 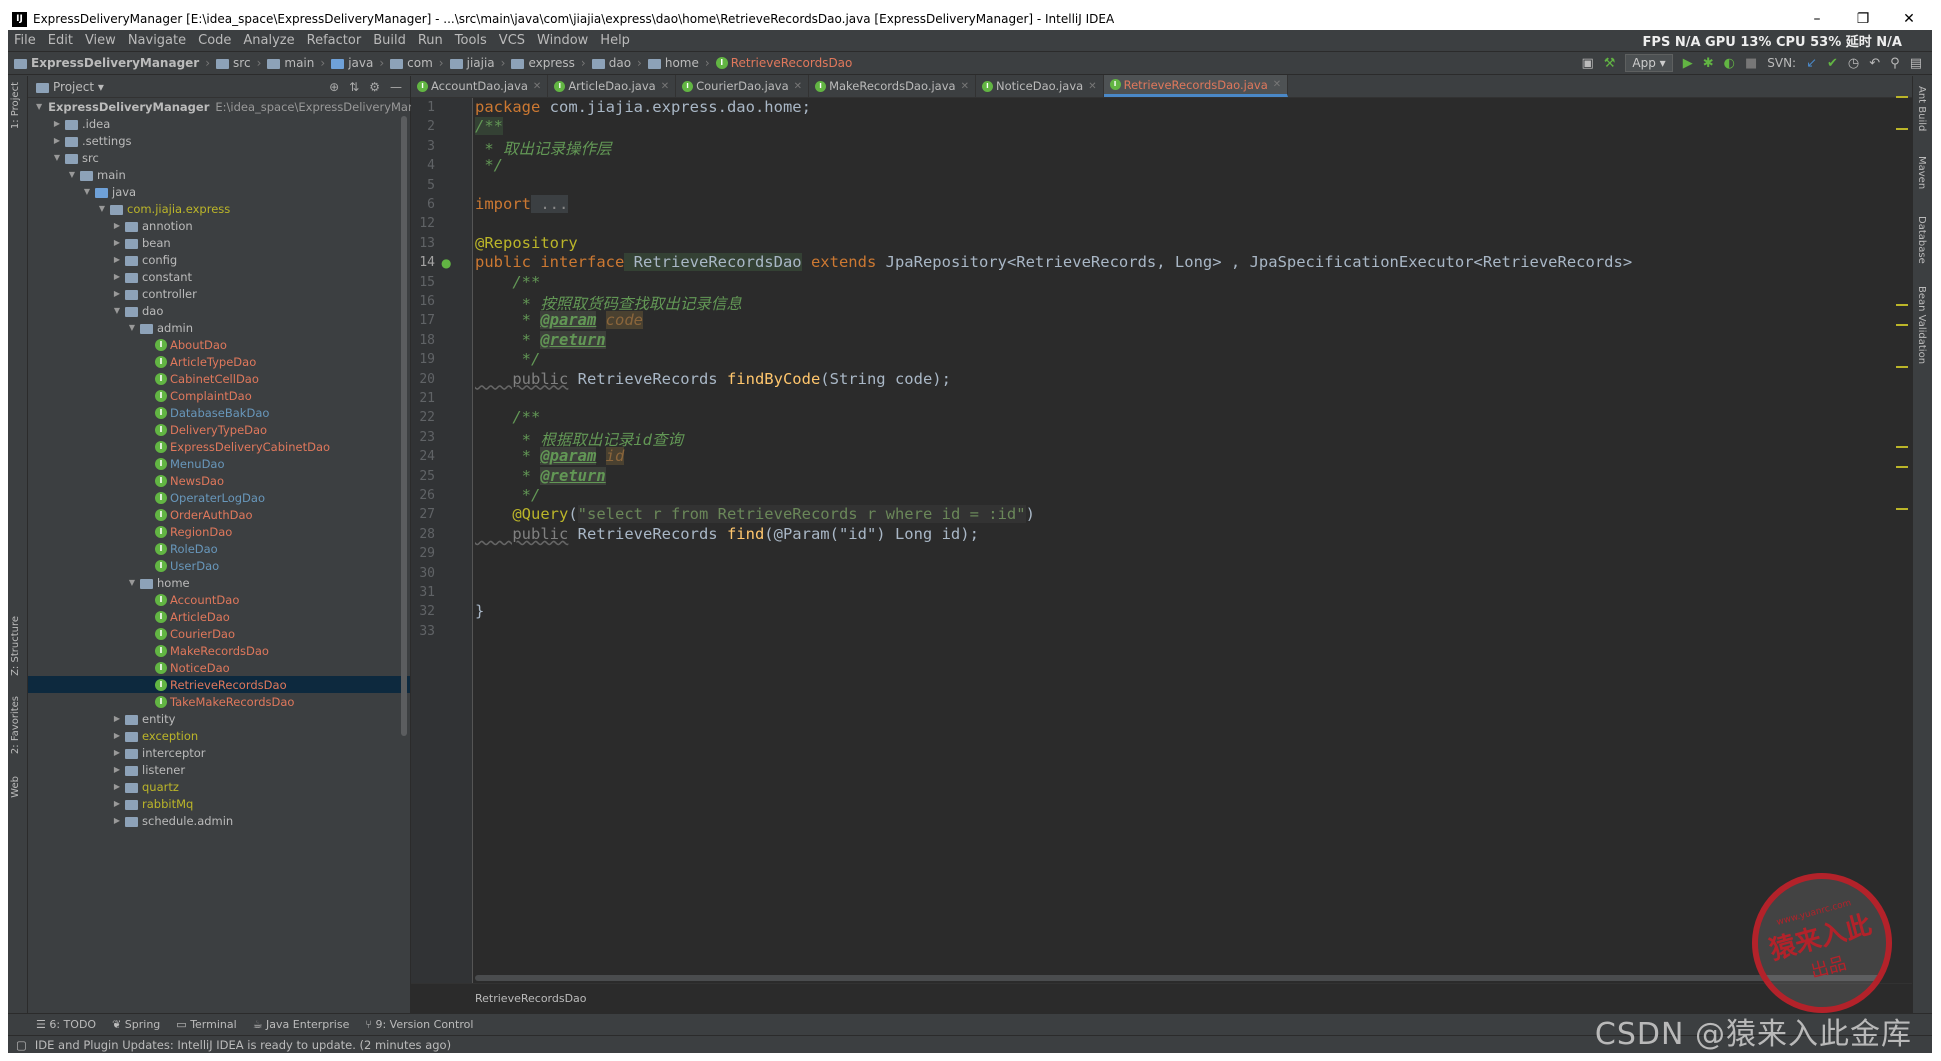 What do you see at coordinates (334, 87) in the screenshot?
I see `locate-icon: ⊕` at bounding box center [334, 87].